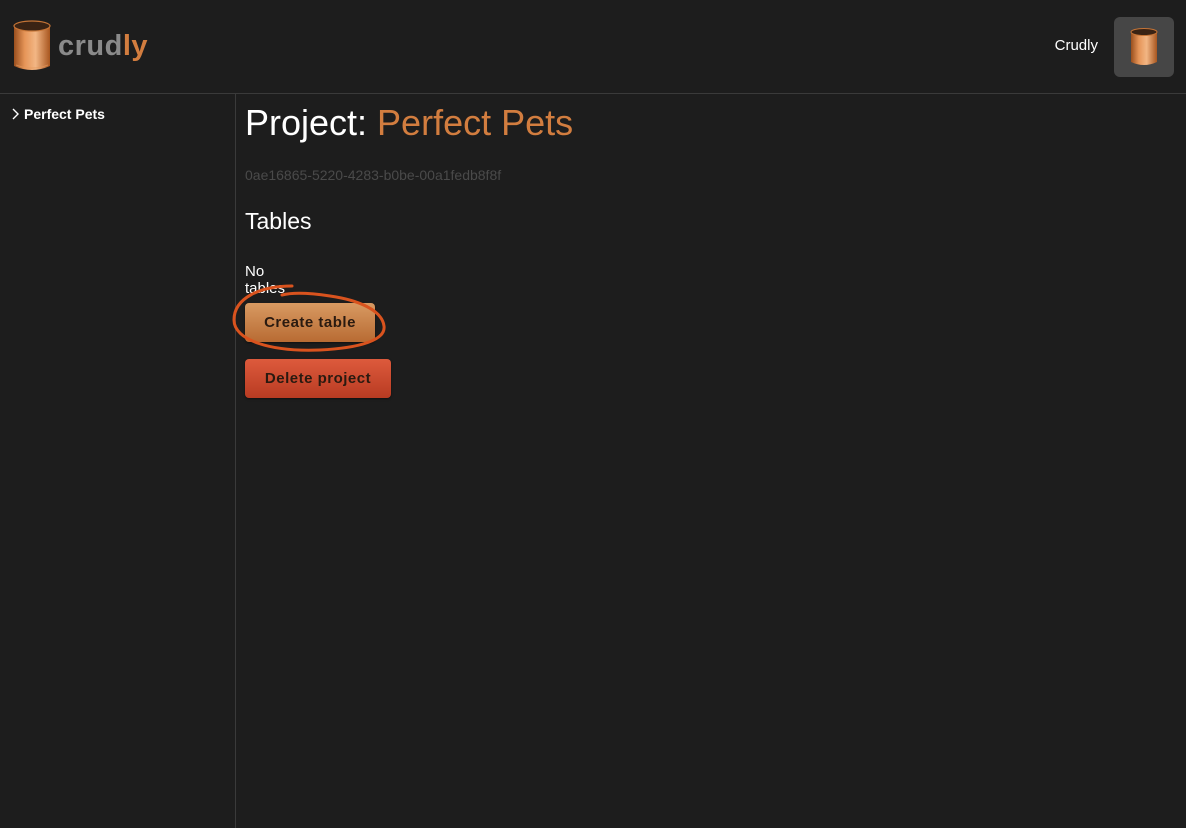 The width and height of the screenshot is (1186, 828). What do you see at coordinates (593, 47) in the screenshot?
I see `top-header: crudly Crudly` at bounding box center [593, 47].